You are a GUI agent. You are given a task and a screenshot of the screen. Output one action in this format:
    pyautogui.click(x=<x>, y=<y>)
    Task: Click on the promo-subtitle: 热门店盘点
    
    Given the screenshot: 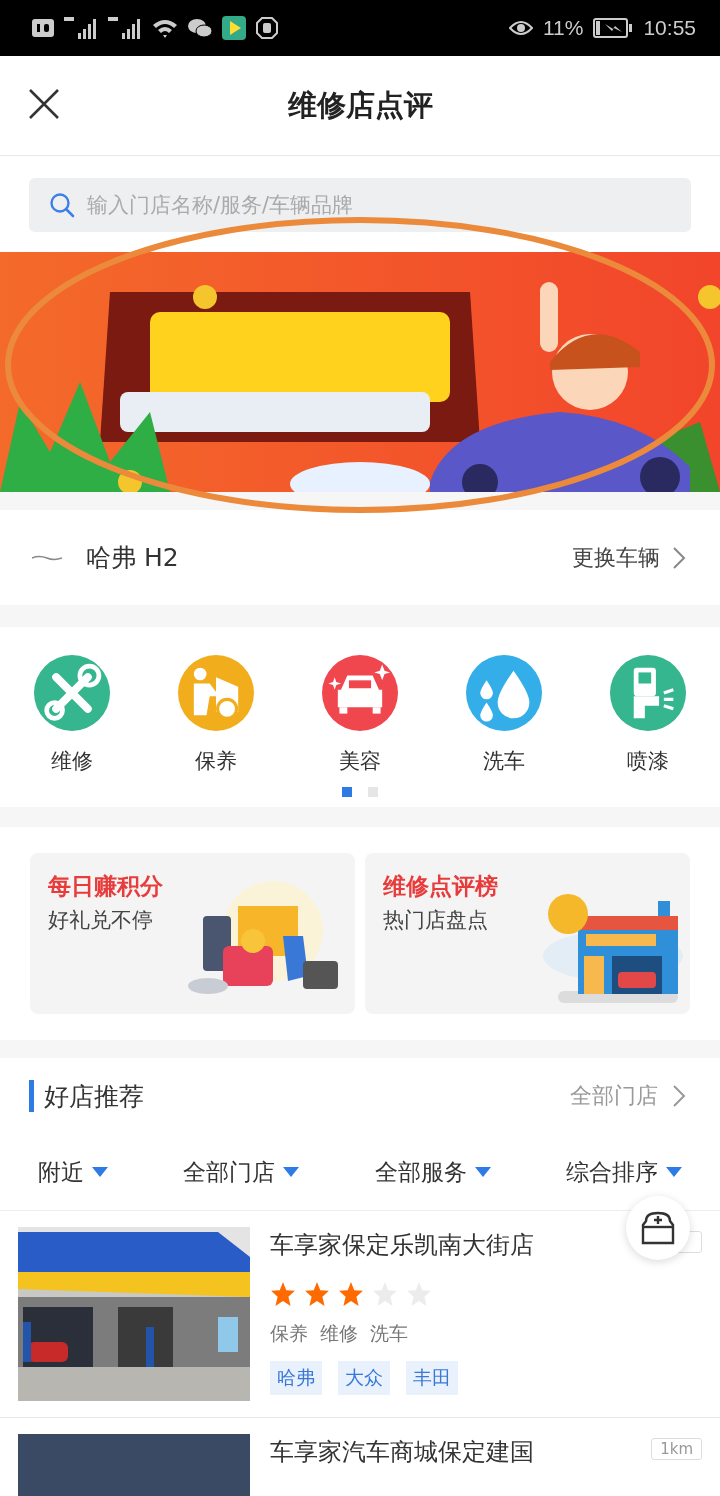 What is the action you would take?
    pyautogui.click(x=436, y=920)
    